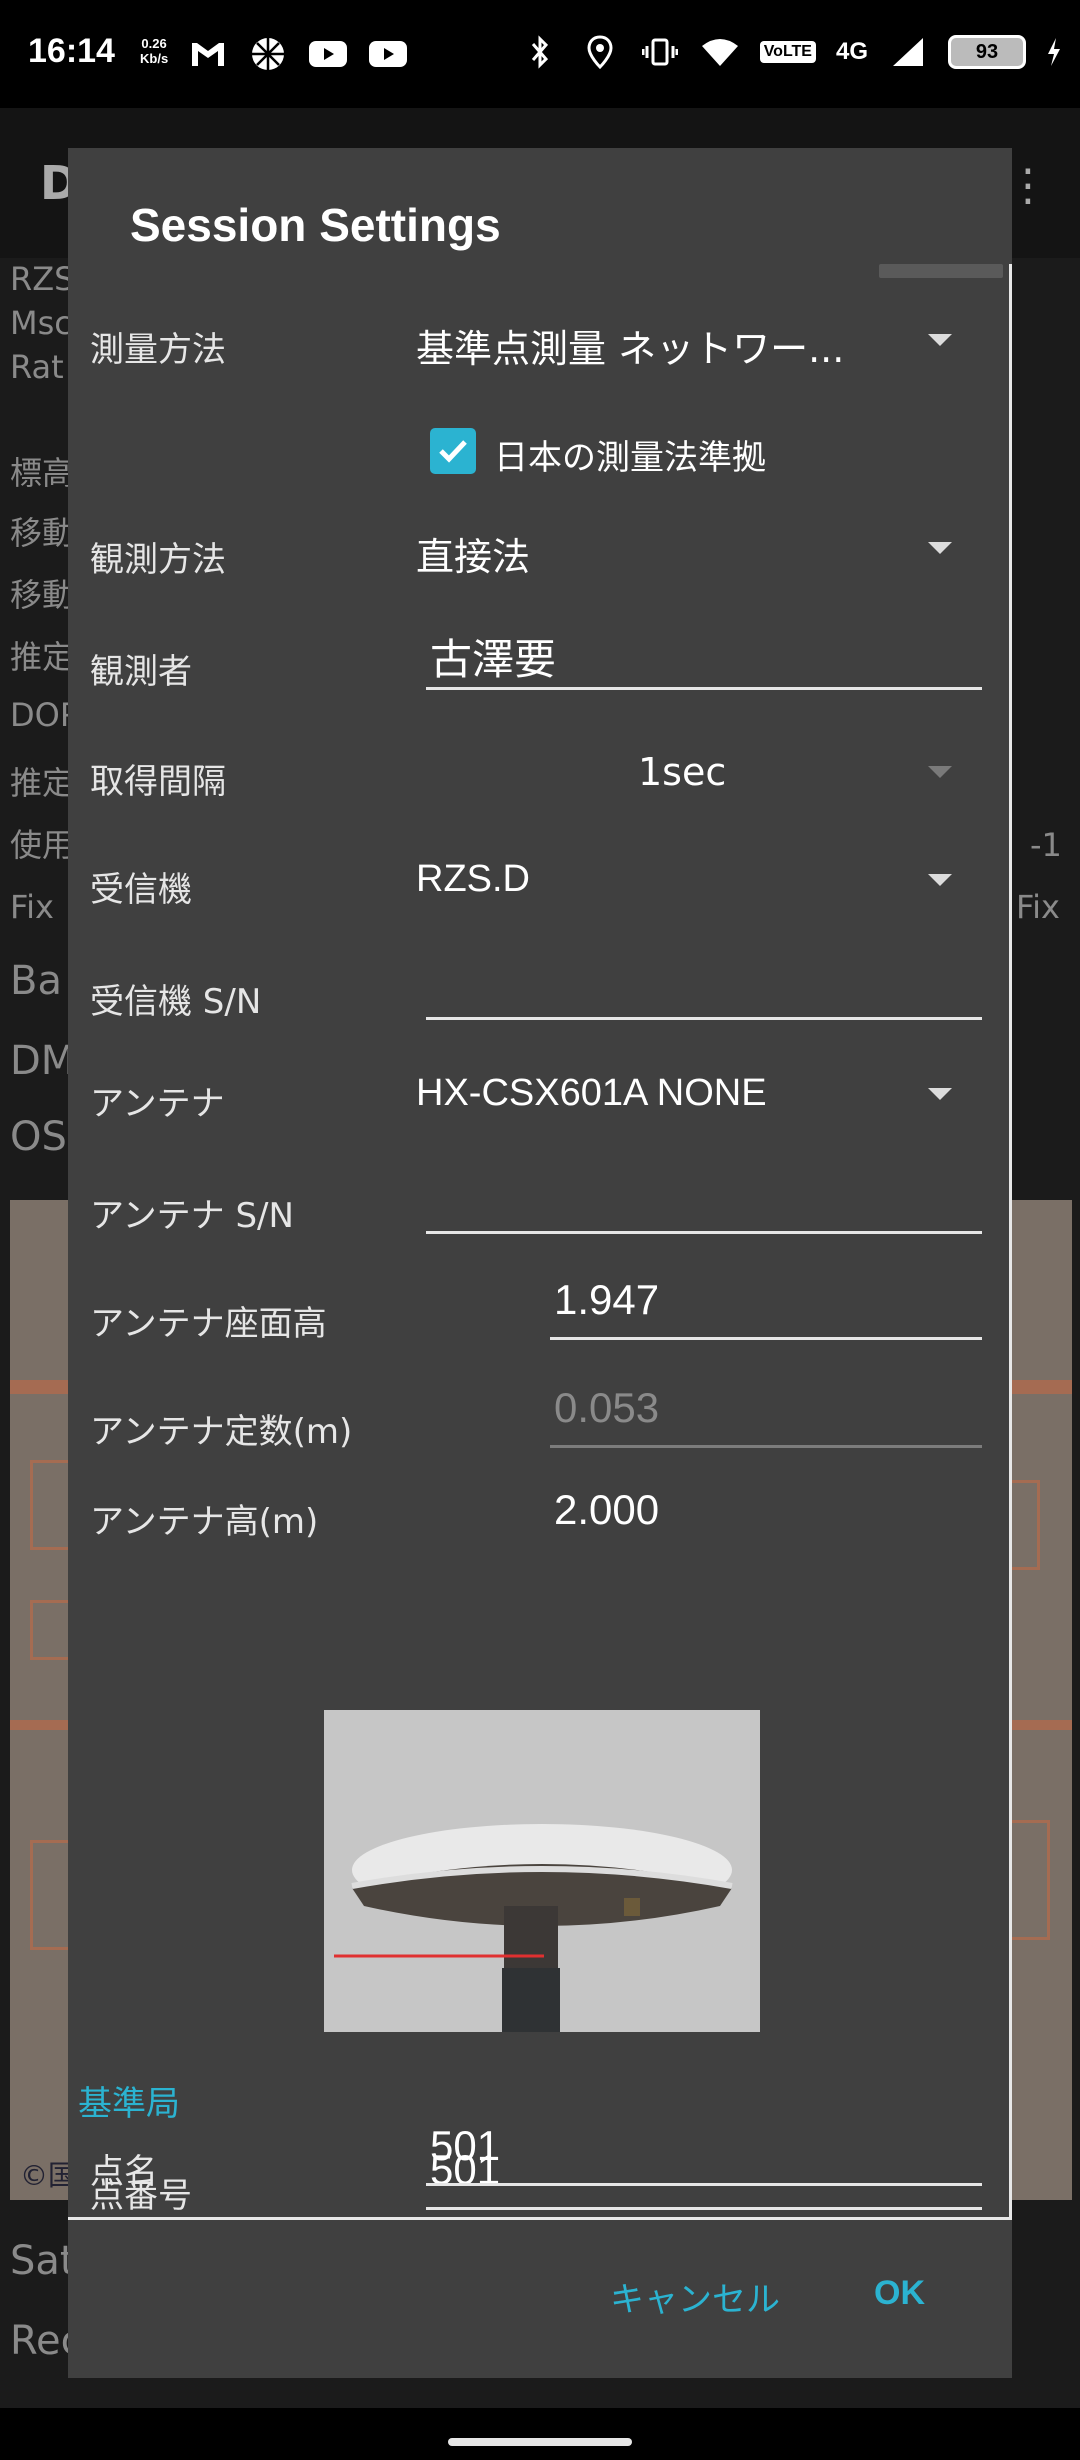 The image size is (1080, 2460). I want to click on survey-method-label: 測量方法, so click(158, 350).